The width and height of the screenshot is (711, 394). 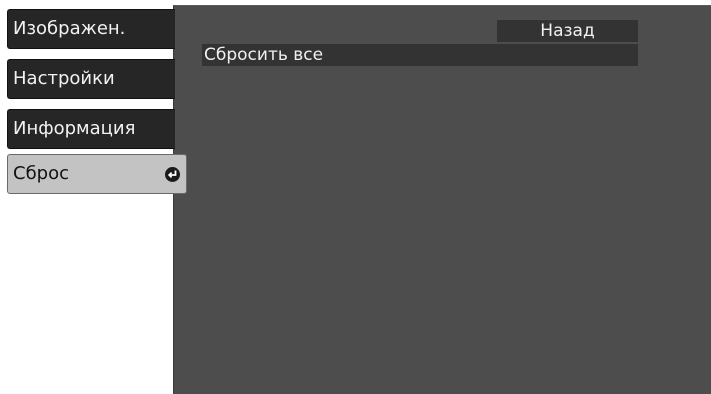 What do you see at coordinates (69, 28) in the screenshot?
I see `sidebar-item-label: Изображен.` at bounding box center [69, 28].